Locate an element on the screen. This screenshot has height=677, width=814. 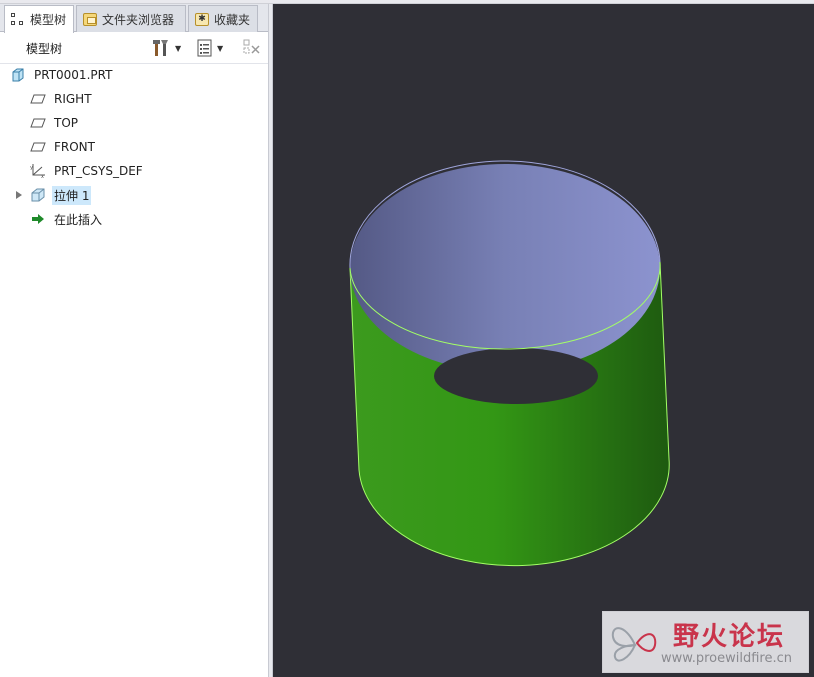
tab-favorites: ✱ 收藏夹 is located at coordinates (223, 18).